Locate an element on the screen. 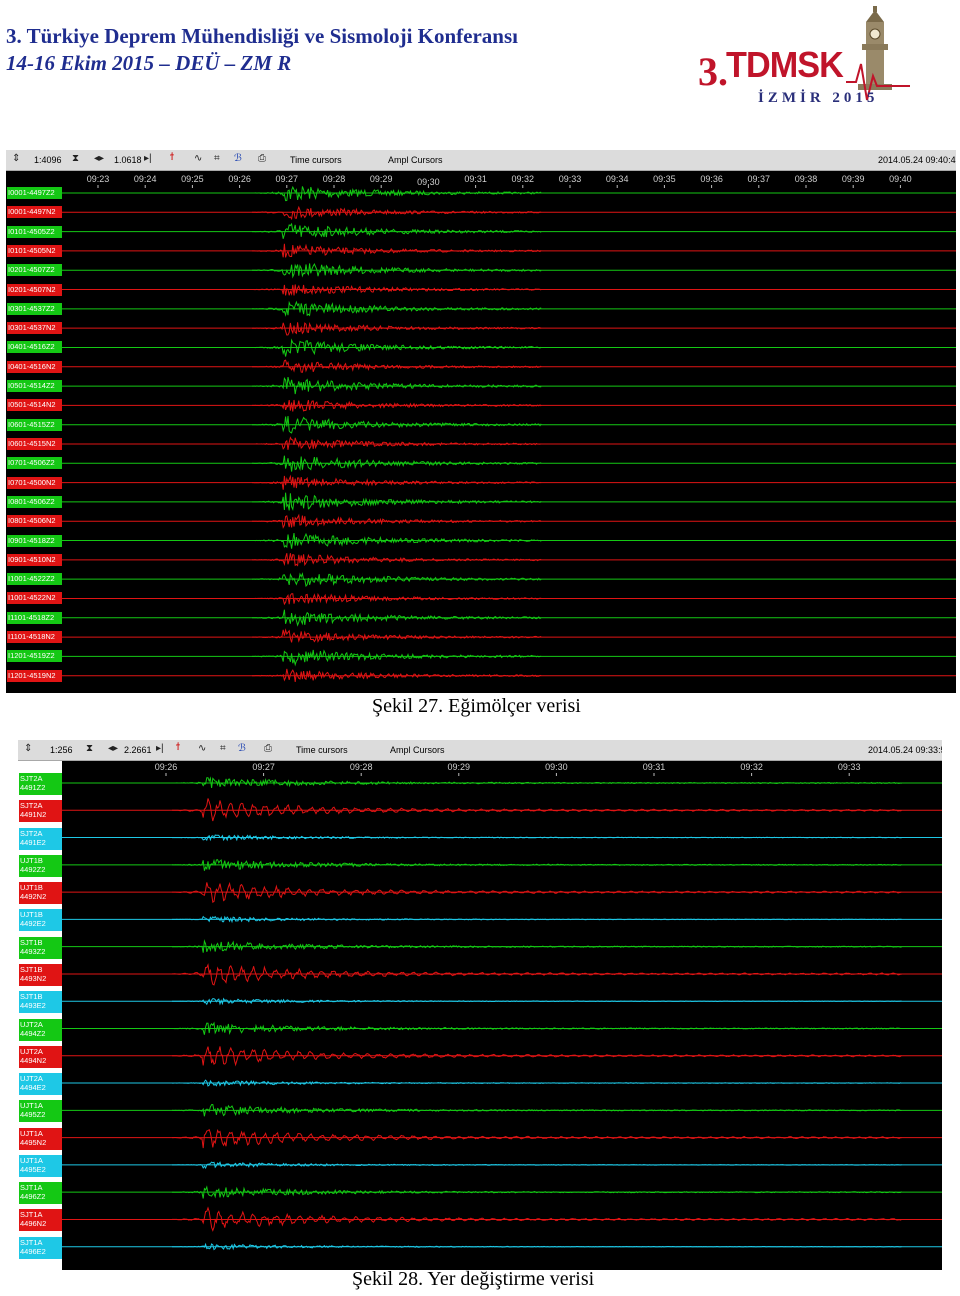 This screenshot has width=960, height=1296. channel-label: I0301-4537Z2 is located at coordinates (34, 308).